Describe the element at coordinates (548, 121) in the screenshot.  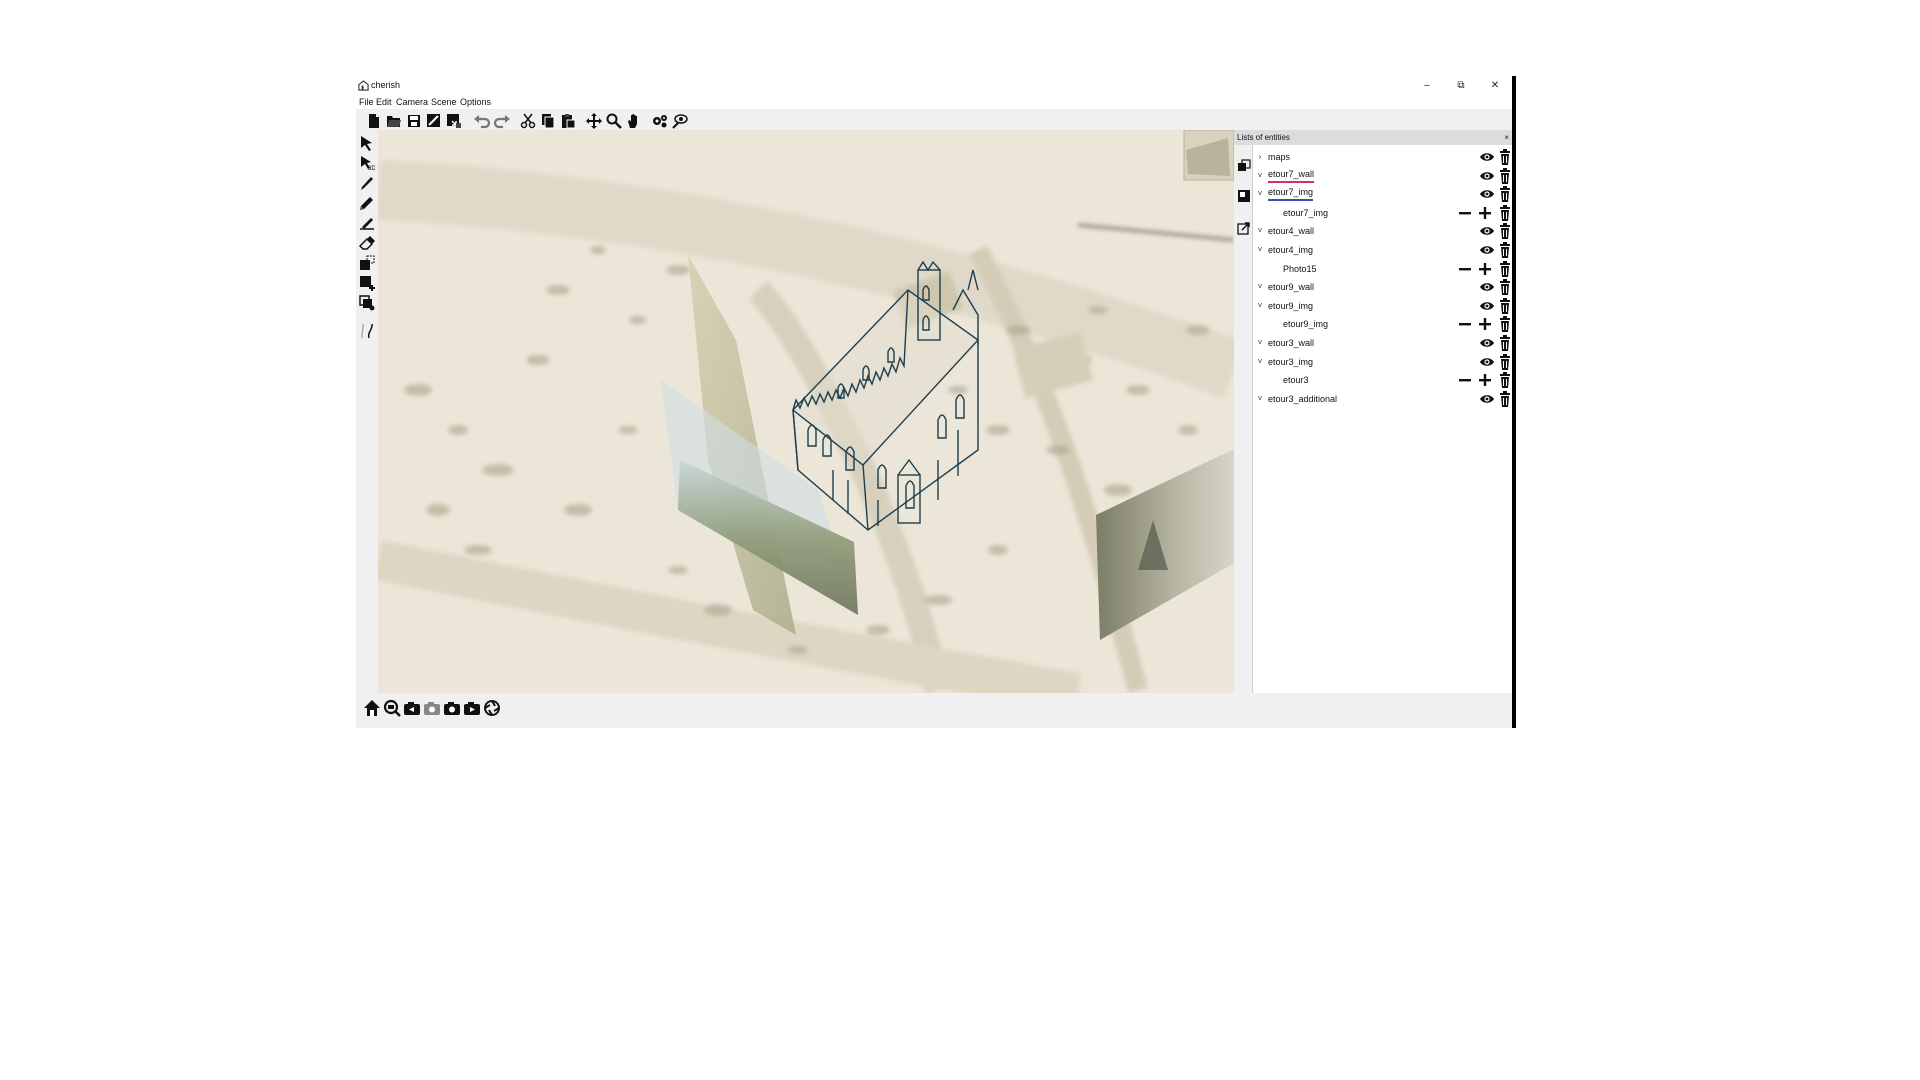
I see `copy-icon` at that location.